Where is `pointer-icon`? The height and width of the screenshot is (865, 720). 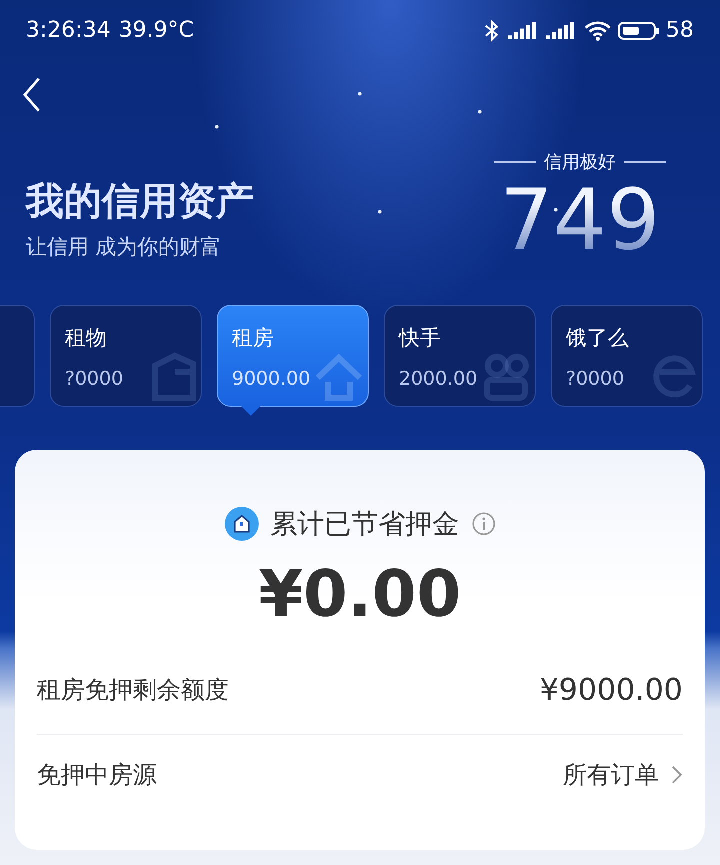
pointer-icon is located at coordinates (251, 411).